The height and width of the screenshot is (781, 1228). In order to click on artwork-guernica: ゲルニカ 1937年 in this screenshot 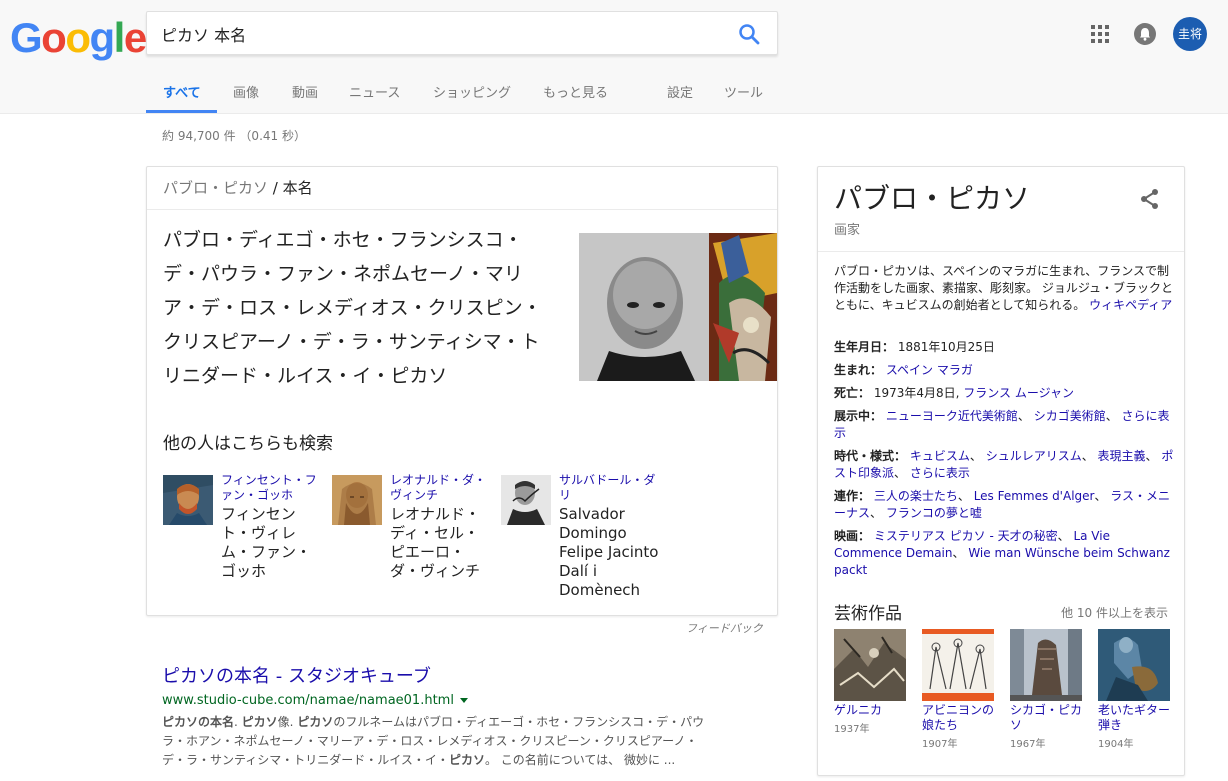, I will do `click(871, 682)`.